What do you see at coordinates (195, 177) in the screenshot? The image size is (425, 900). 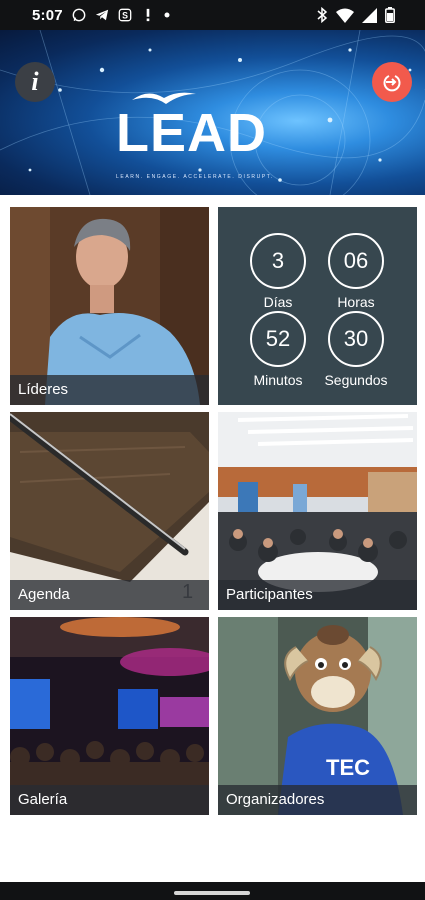 I see `logo-tagline: LEARN. ENGAGE. ACCELERATE. DISRUPT.` at bounding box center [195, 177].